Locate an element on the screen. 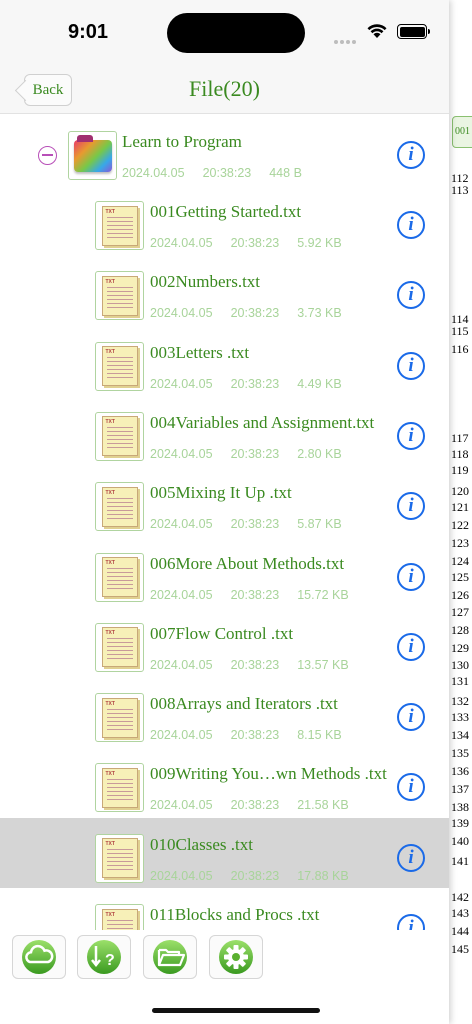  file-size: 17.88 KB is located at coordinates (323, 875).